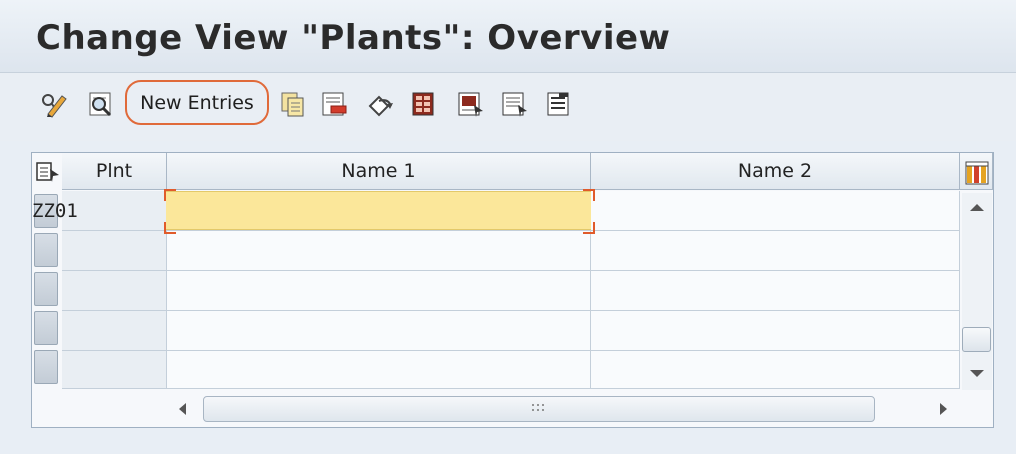 The width and height of the screenshot is (1016, 454). Describe the element at coordinates (48, 172) in the screenshot. I see `table-settings-icon` at that location.